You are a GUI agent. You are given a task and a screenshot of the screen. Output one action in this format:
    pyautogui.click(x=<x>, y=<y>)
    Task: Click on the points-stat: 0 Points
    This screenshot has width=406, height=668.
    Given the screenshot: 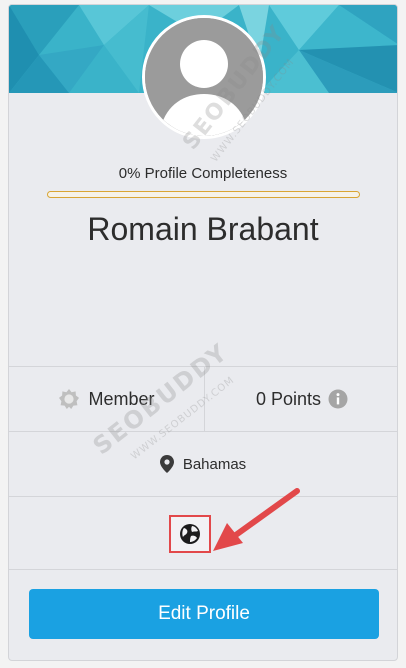 What is the action you would take?
    pyautogui.click(x=301, y=399)
    